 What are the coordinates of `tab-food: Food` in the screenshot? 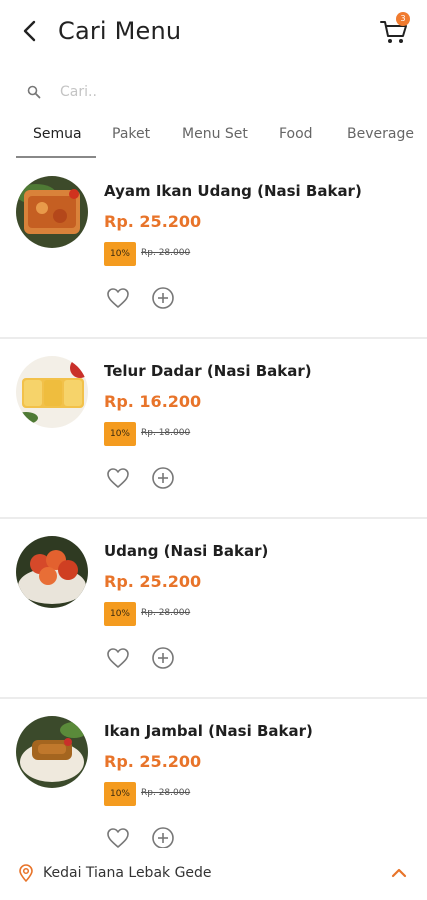 It's located at (296, 138).